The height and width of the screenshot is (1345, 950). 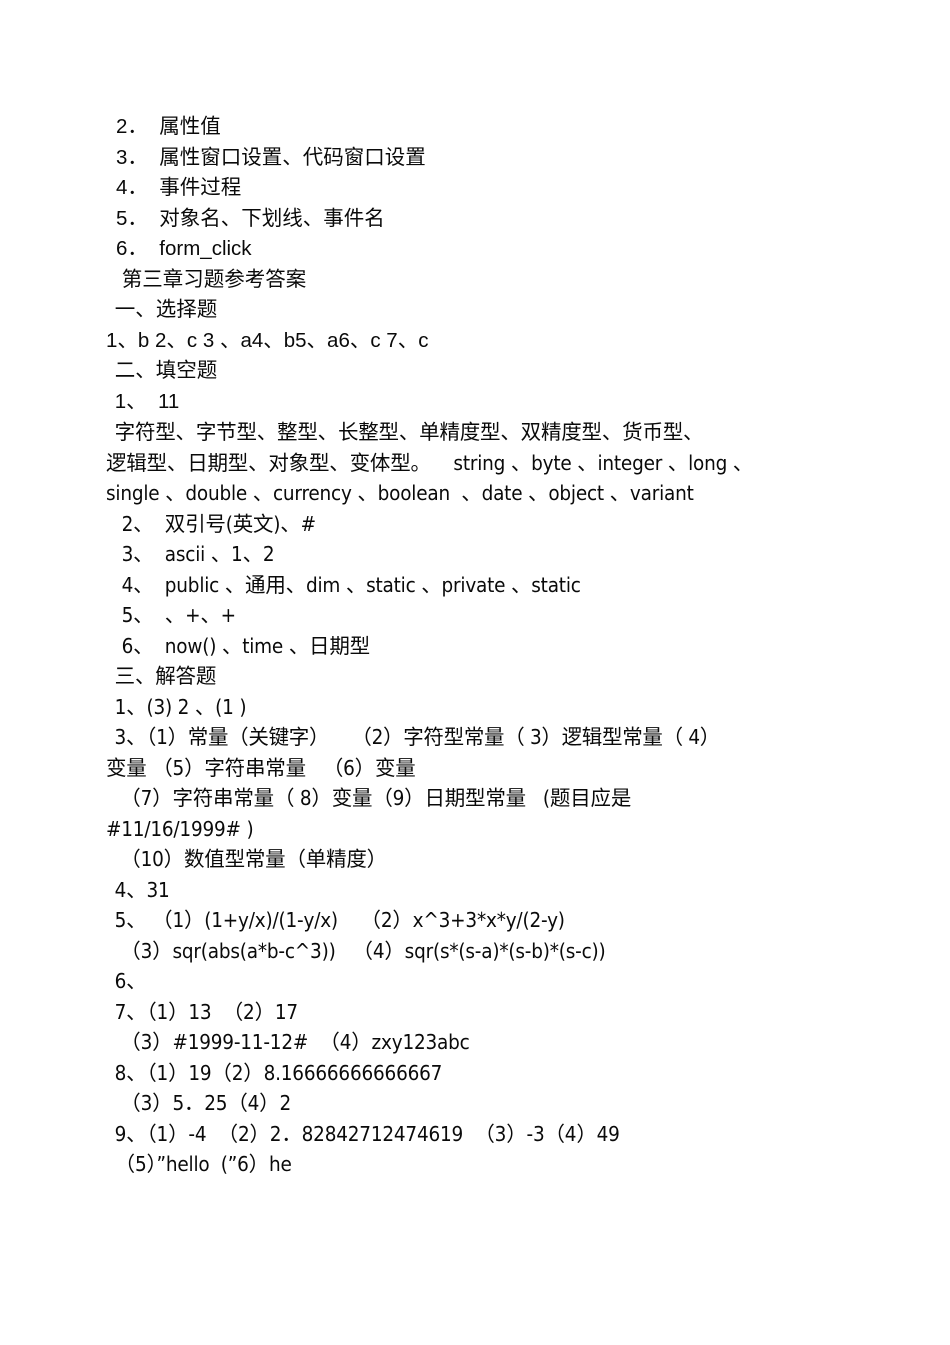 What do you see at coordinates (248, 859) in the screenshot?
I see `essay-answer-3-line-5: （10）数值型常量（单精度）` at bounding box center [248, 859].